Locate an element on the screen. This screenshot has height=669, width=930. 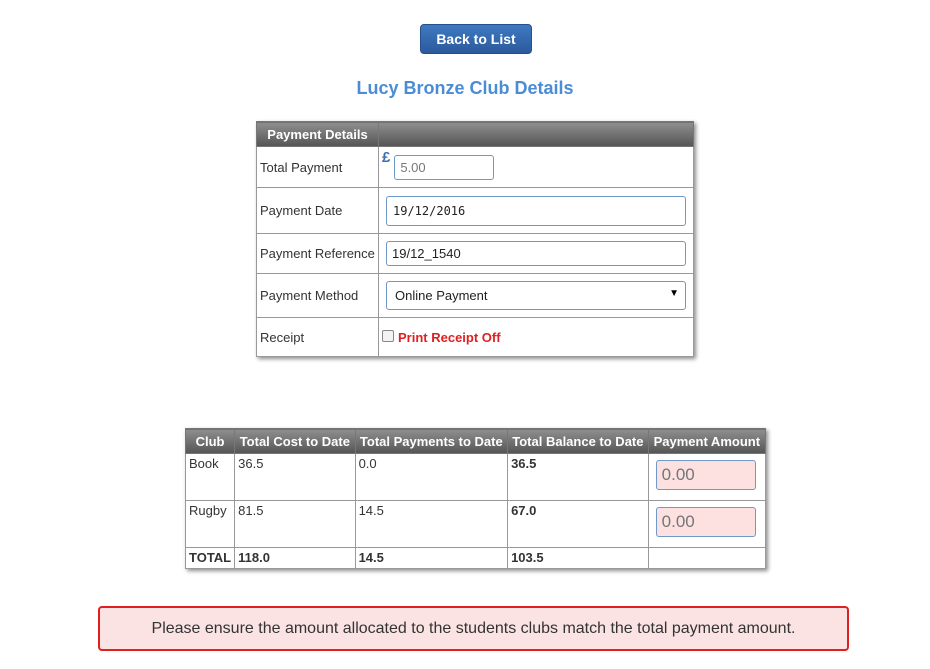
col-header-total-cost: Total Cost to Date is located at coordinates (295, 441).